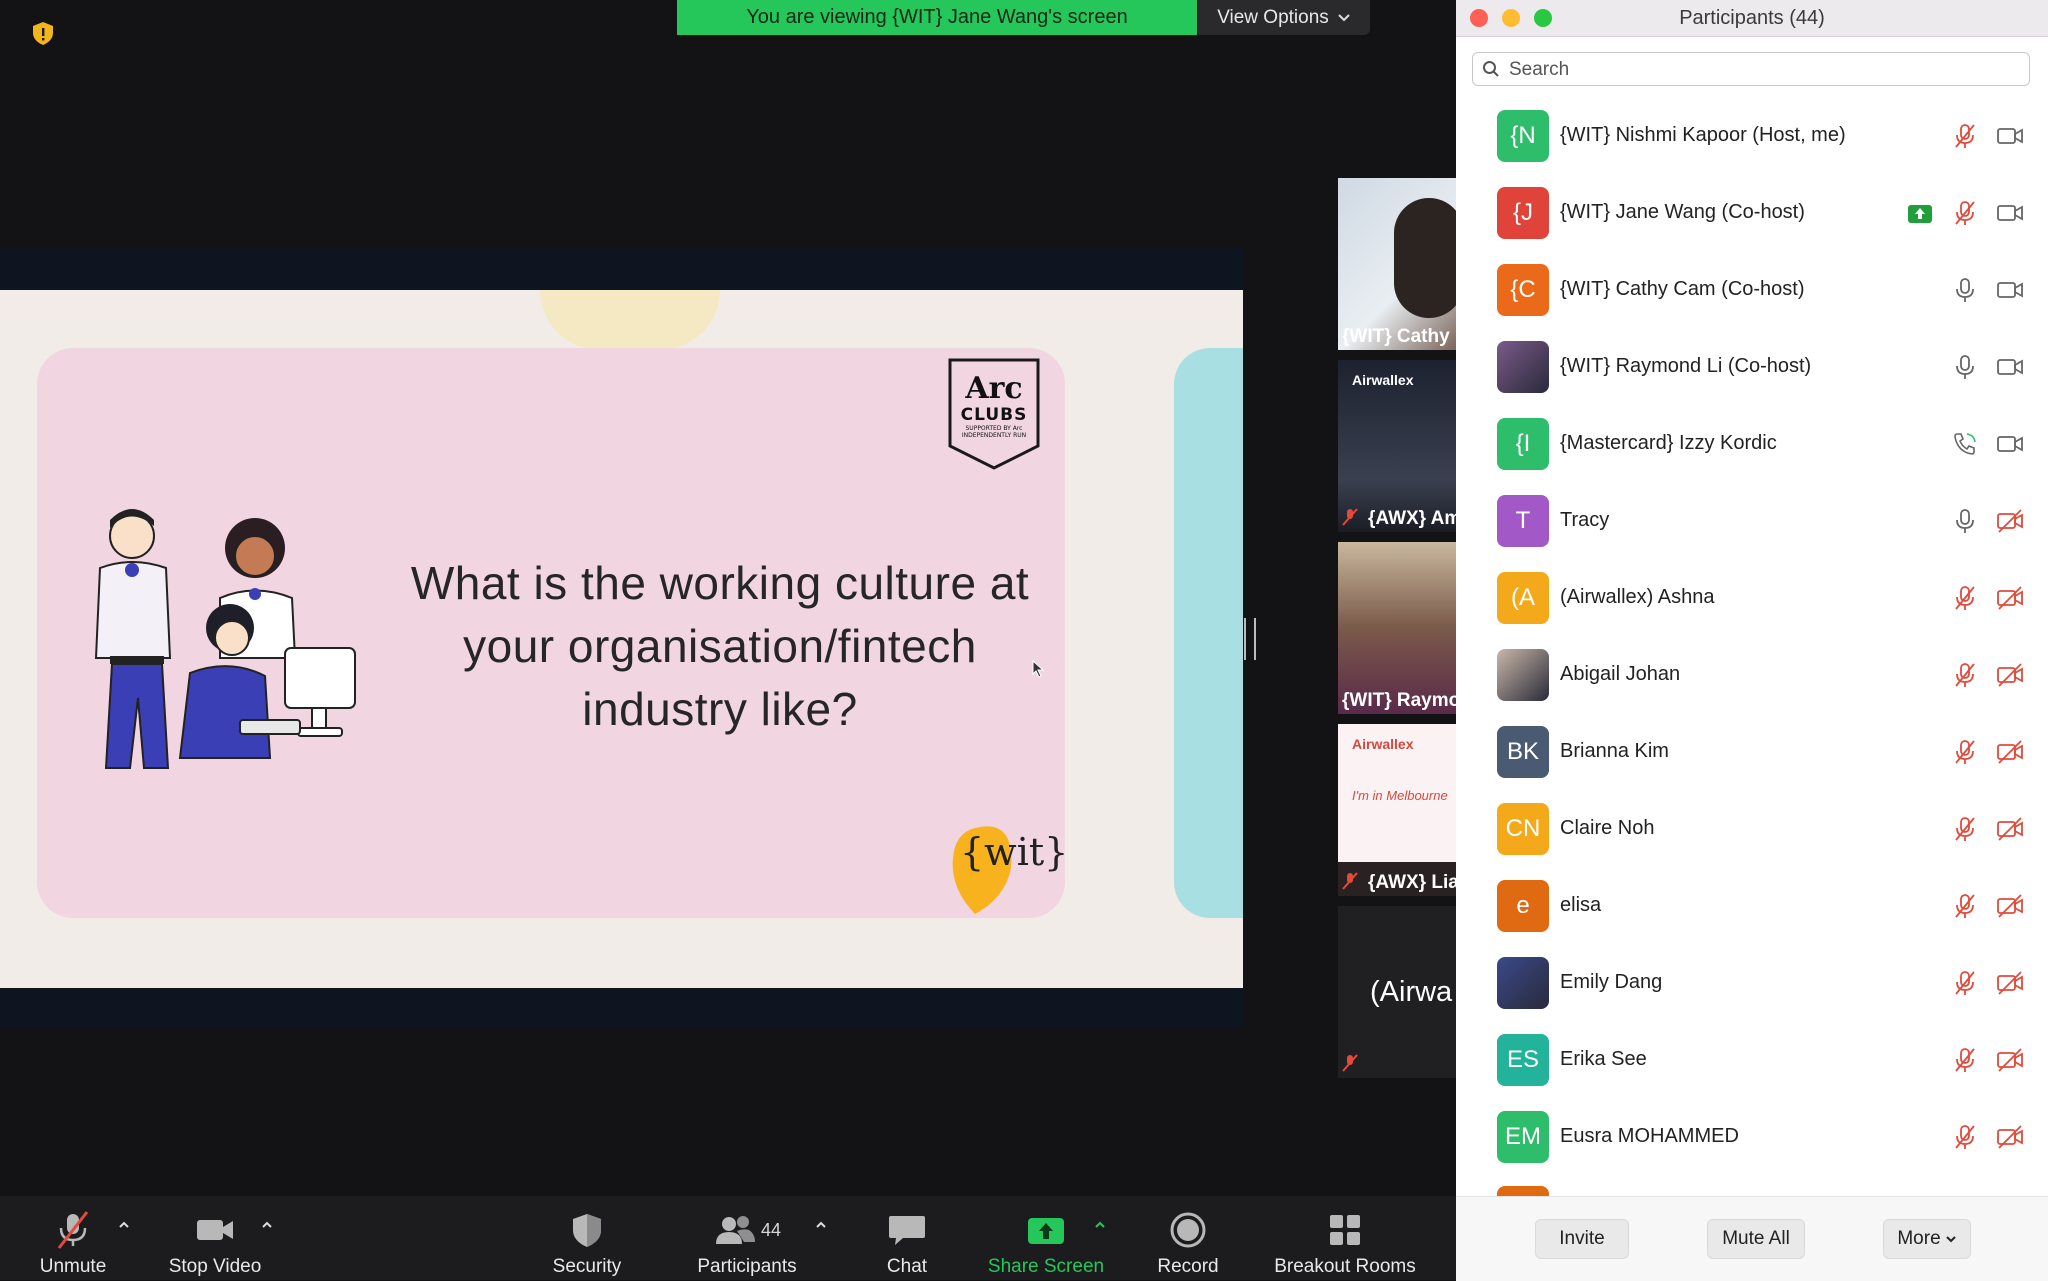 The image size is (2048, 1281). I want to click on participant-row: {C {WIT} Cathy Cam (Co-host), so click(1752, 290).